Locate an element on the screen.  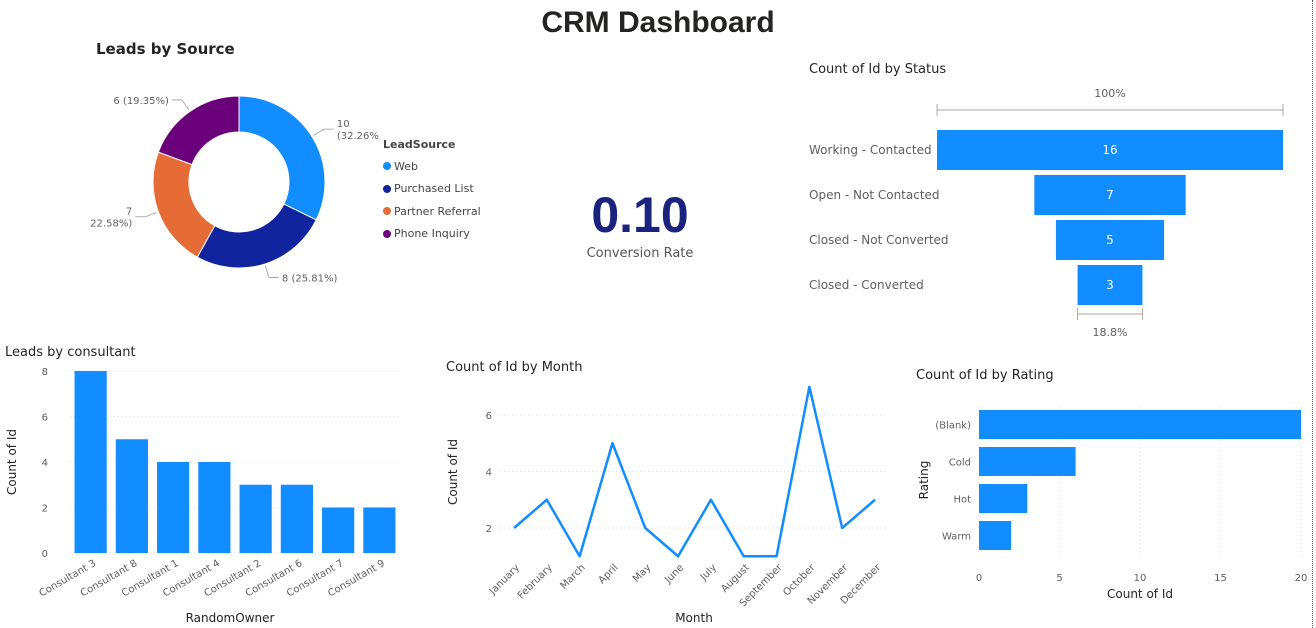
conversion-rate-label: Conversion Rate is located at coordinates (640, 253).